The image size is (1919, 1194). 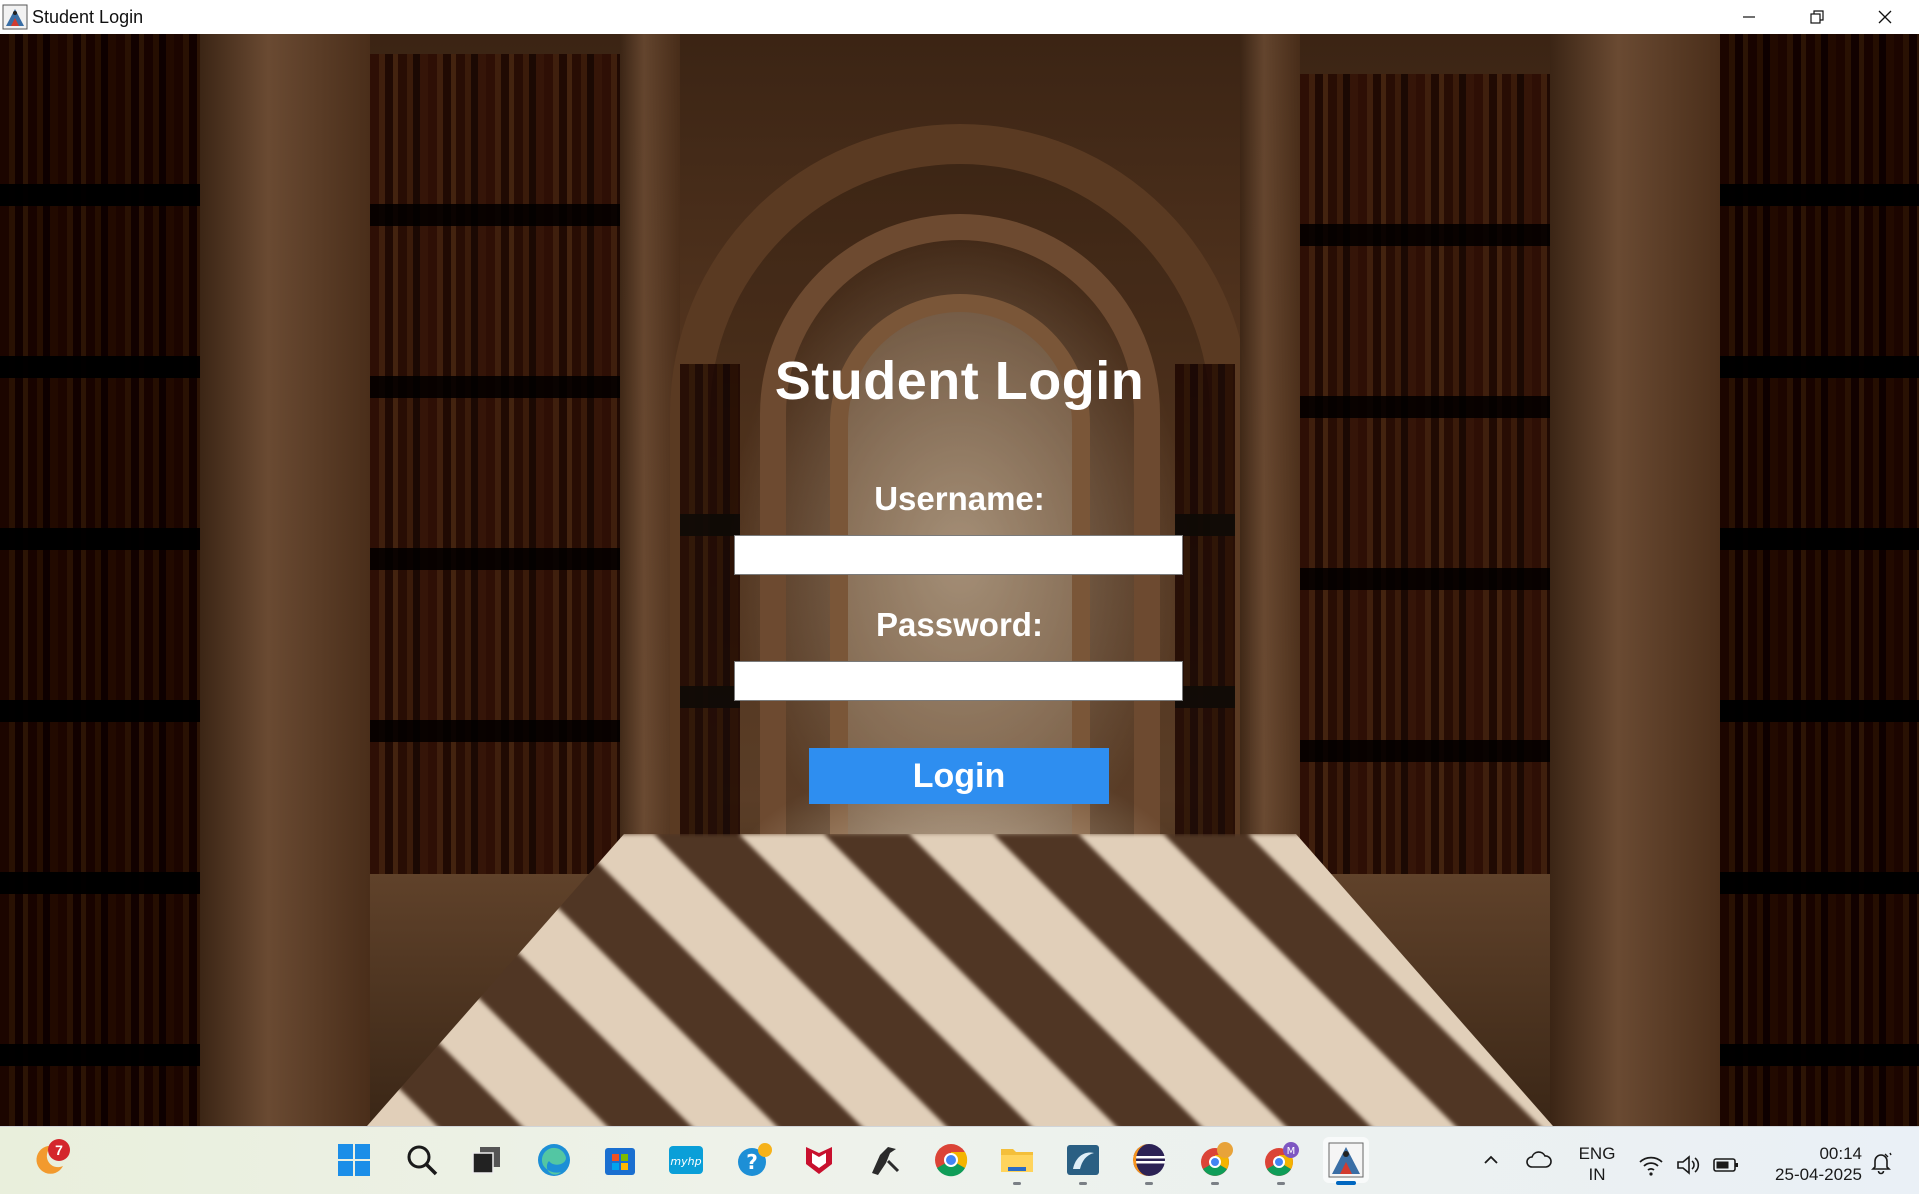 I want to click on login-button: Login, so click(x=959, y=776).